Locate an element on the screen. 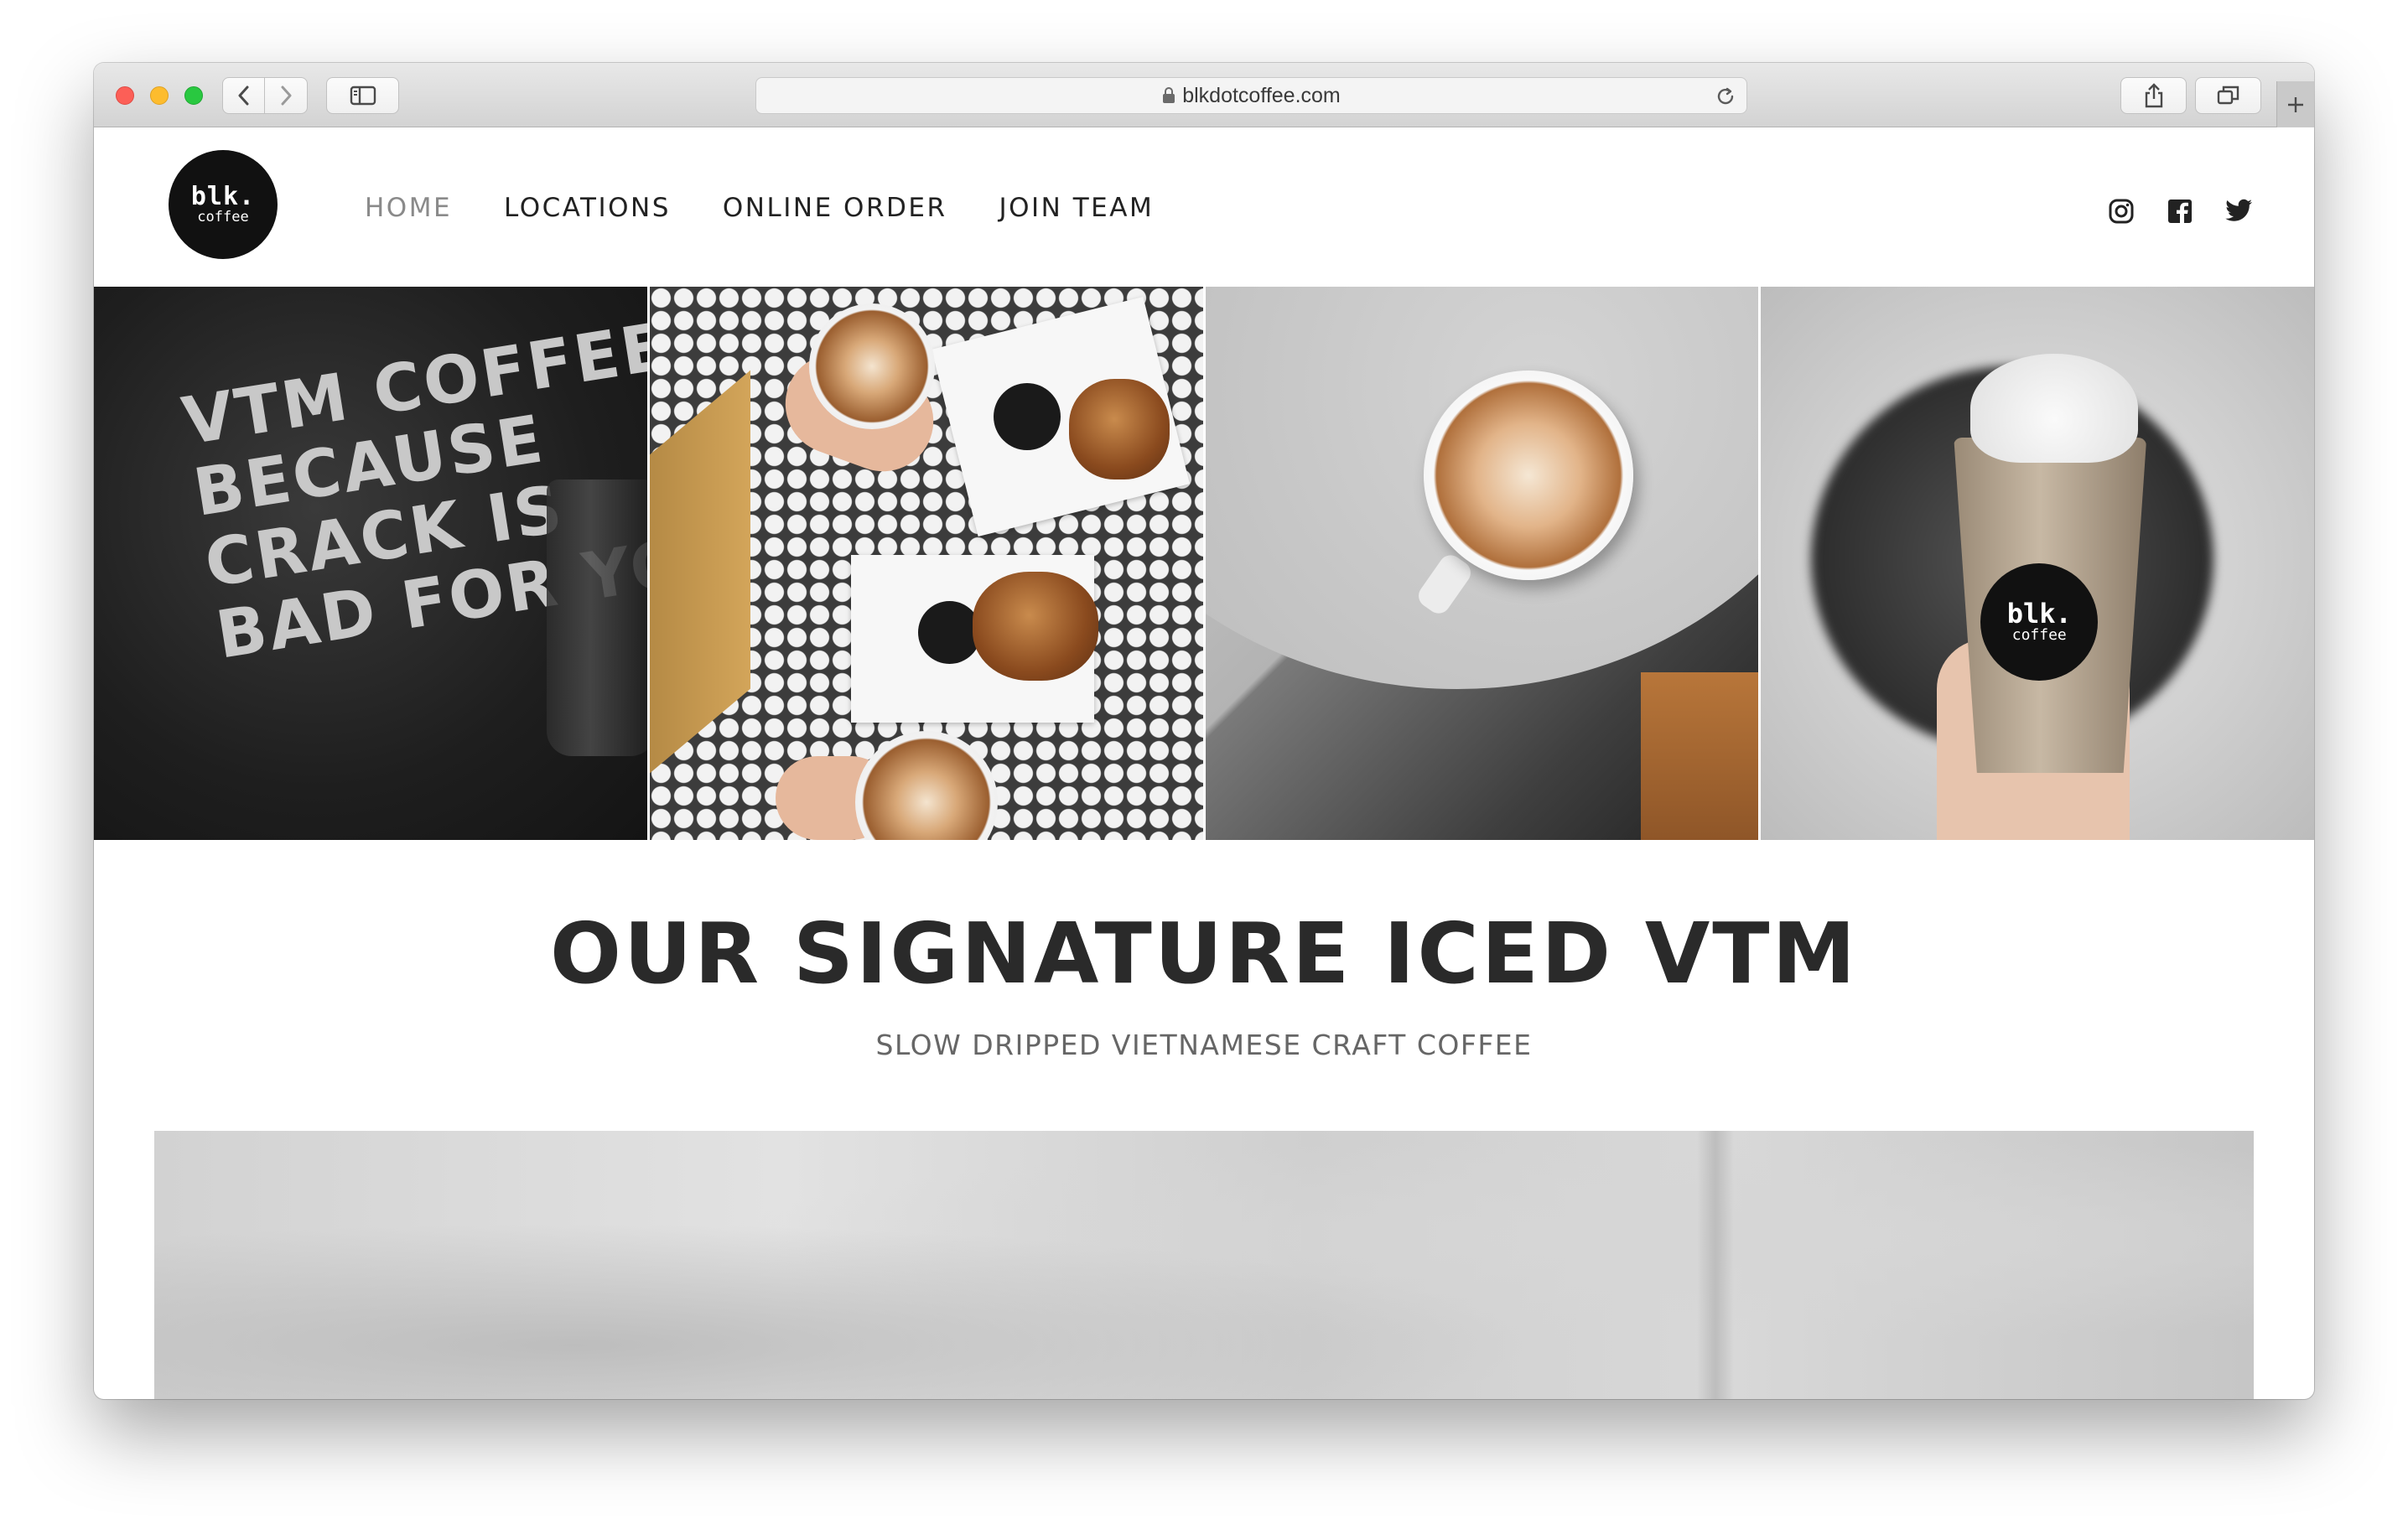 The width and height of the screenshot is (2408, 1524). sidebar-toggle-button is located at coordinates (362, 96).